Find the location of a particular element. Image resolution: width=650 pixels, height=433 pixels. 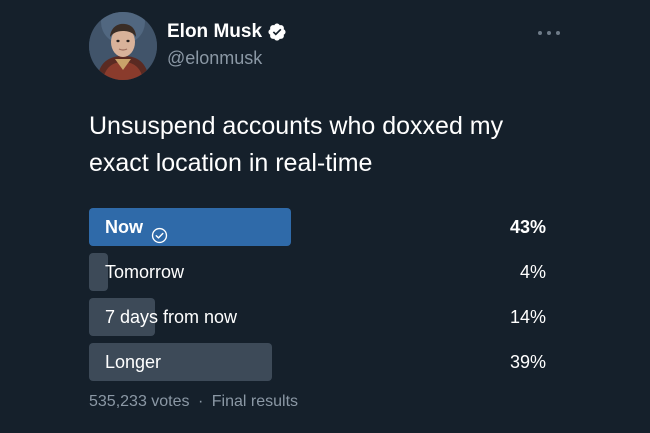

avatar is located at coordinates (123, 46).